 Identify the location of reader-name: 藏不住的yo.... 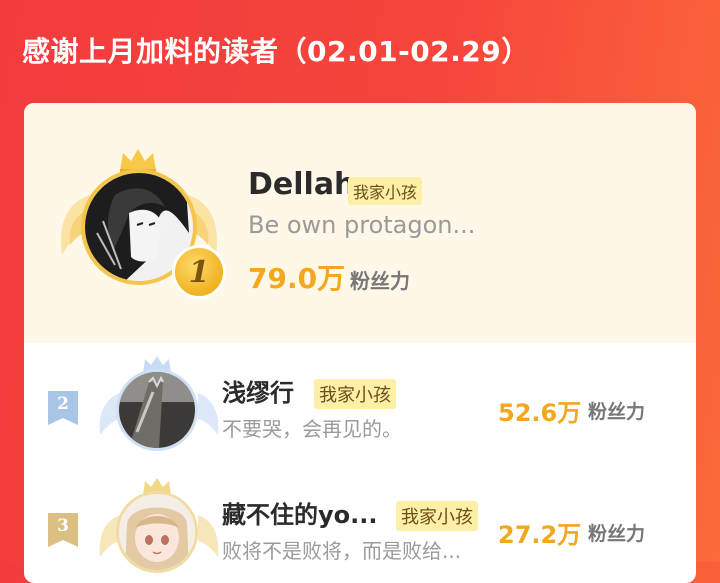
(299, 512).